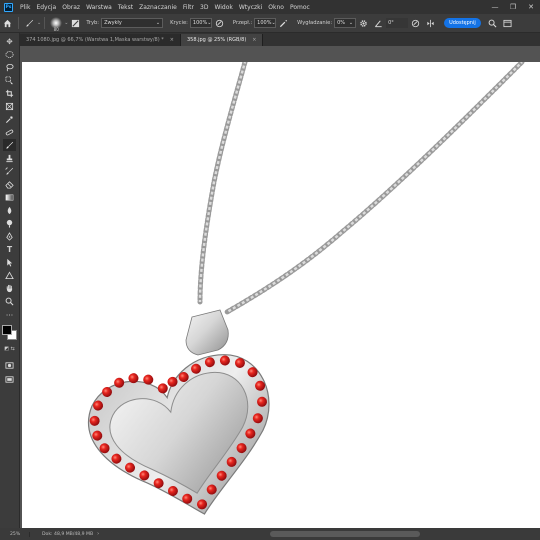 The height and width of the screenshot is (540, 540). What do you see at coordinates (216, 40) in the screenshot?
I see `tab-label: 358.jpg @ 25% (RGB/8)` at bounding box center [216, 40].